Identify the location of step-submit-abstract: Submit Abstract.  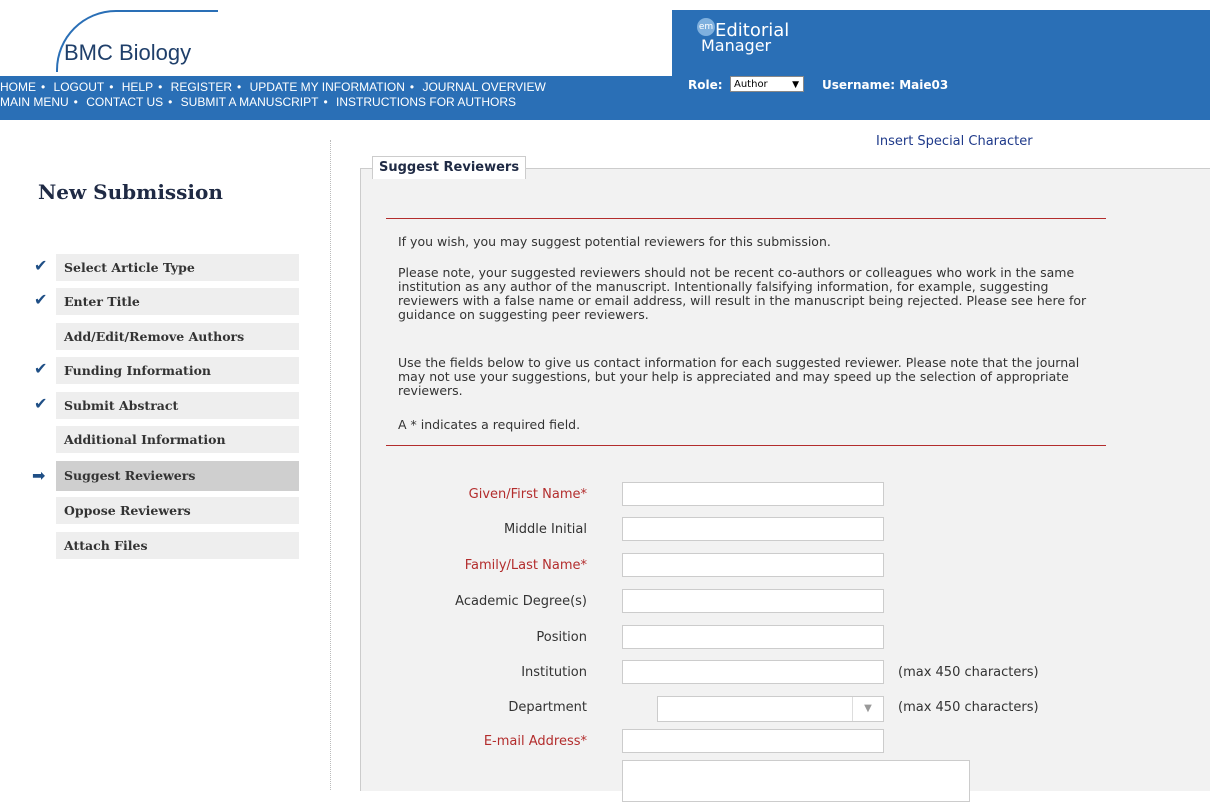
(177, 405).